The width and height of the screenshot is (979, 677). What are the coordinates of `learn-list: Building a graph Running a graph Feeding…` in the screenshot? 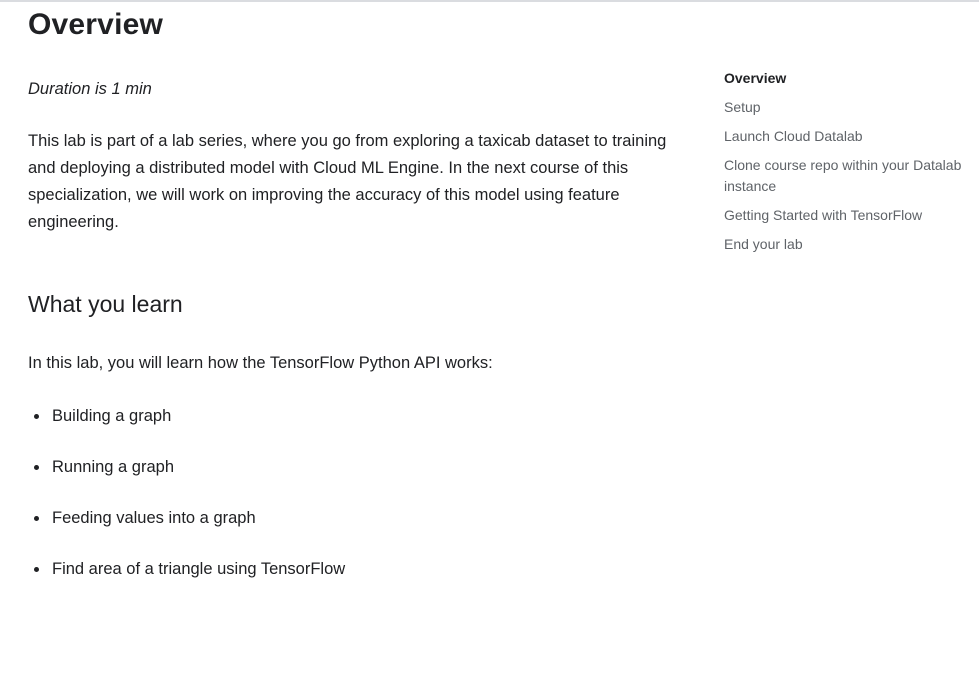 It's located at (186, 506).